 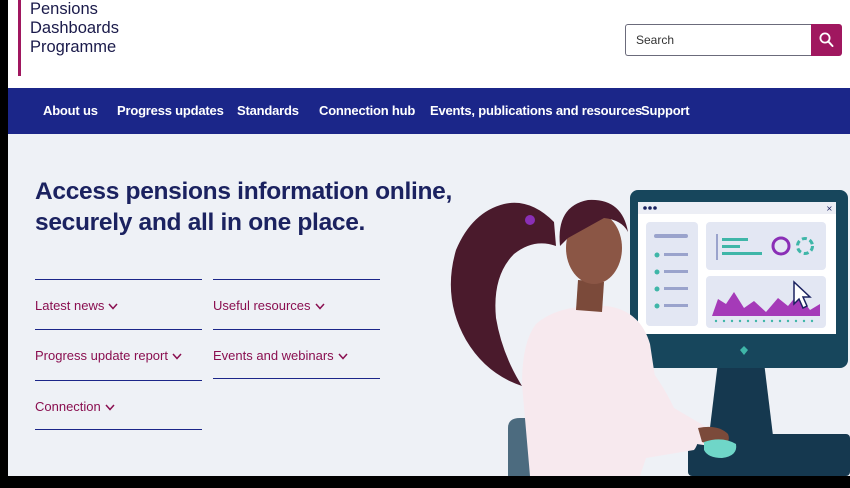 What do you see at coordinates (268, 110) in the screenshot?
I see `nav-item-standards: Standards` at bounding box center [268, 110].